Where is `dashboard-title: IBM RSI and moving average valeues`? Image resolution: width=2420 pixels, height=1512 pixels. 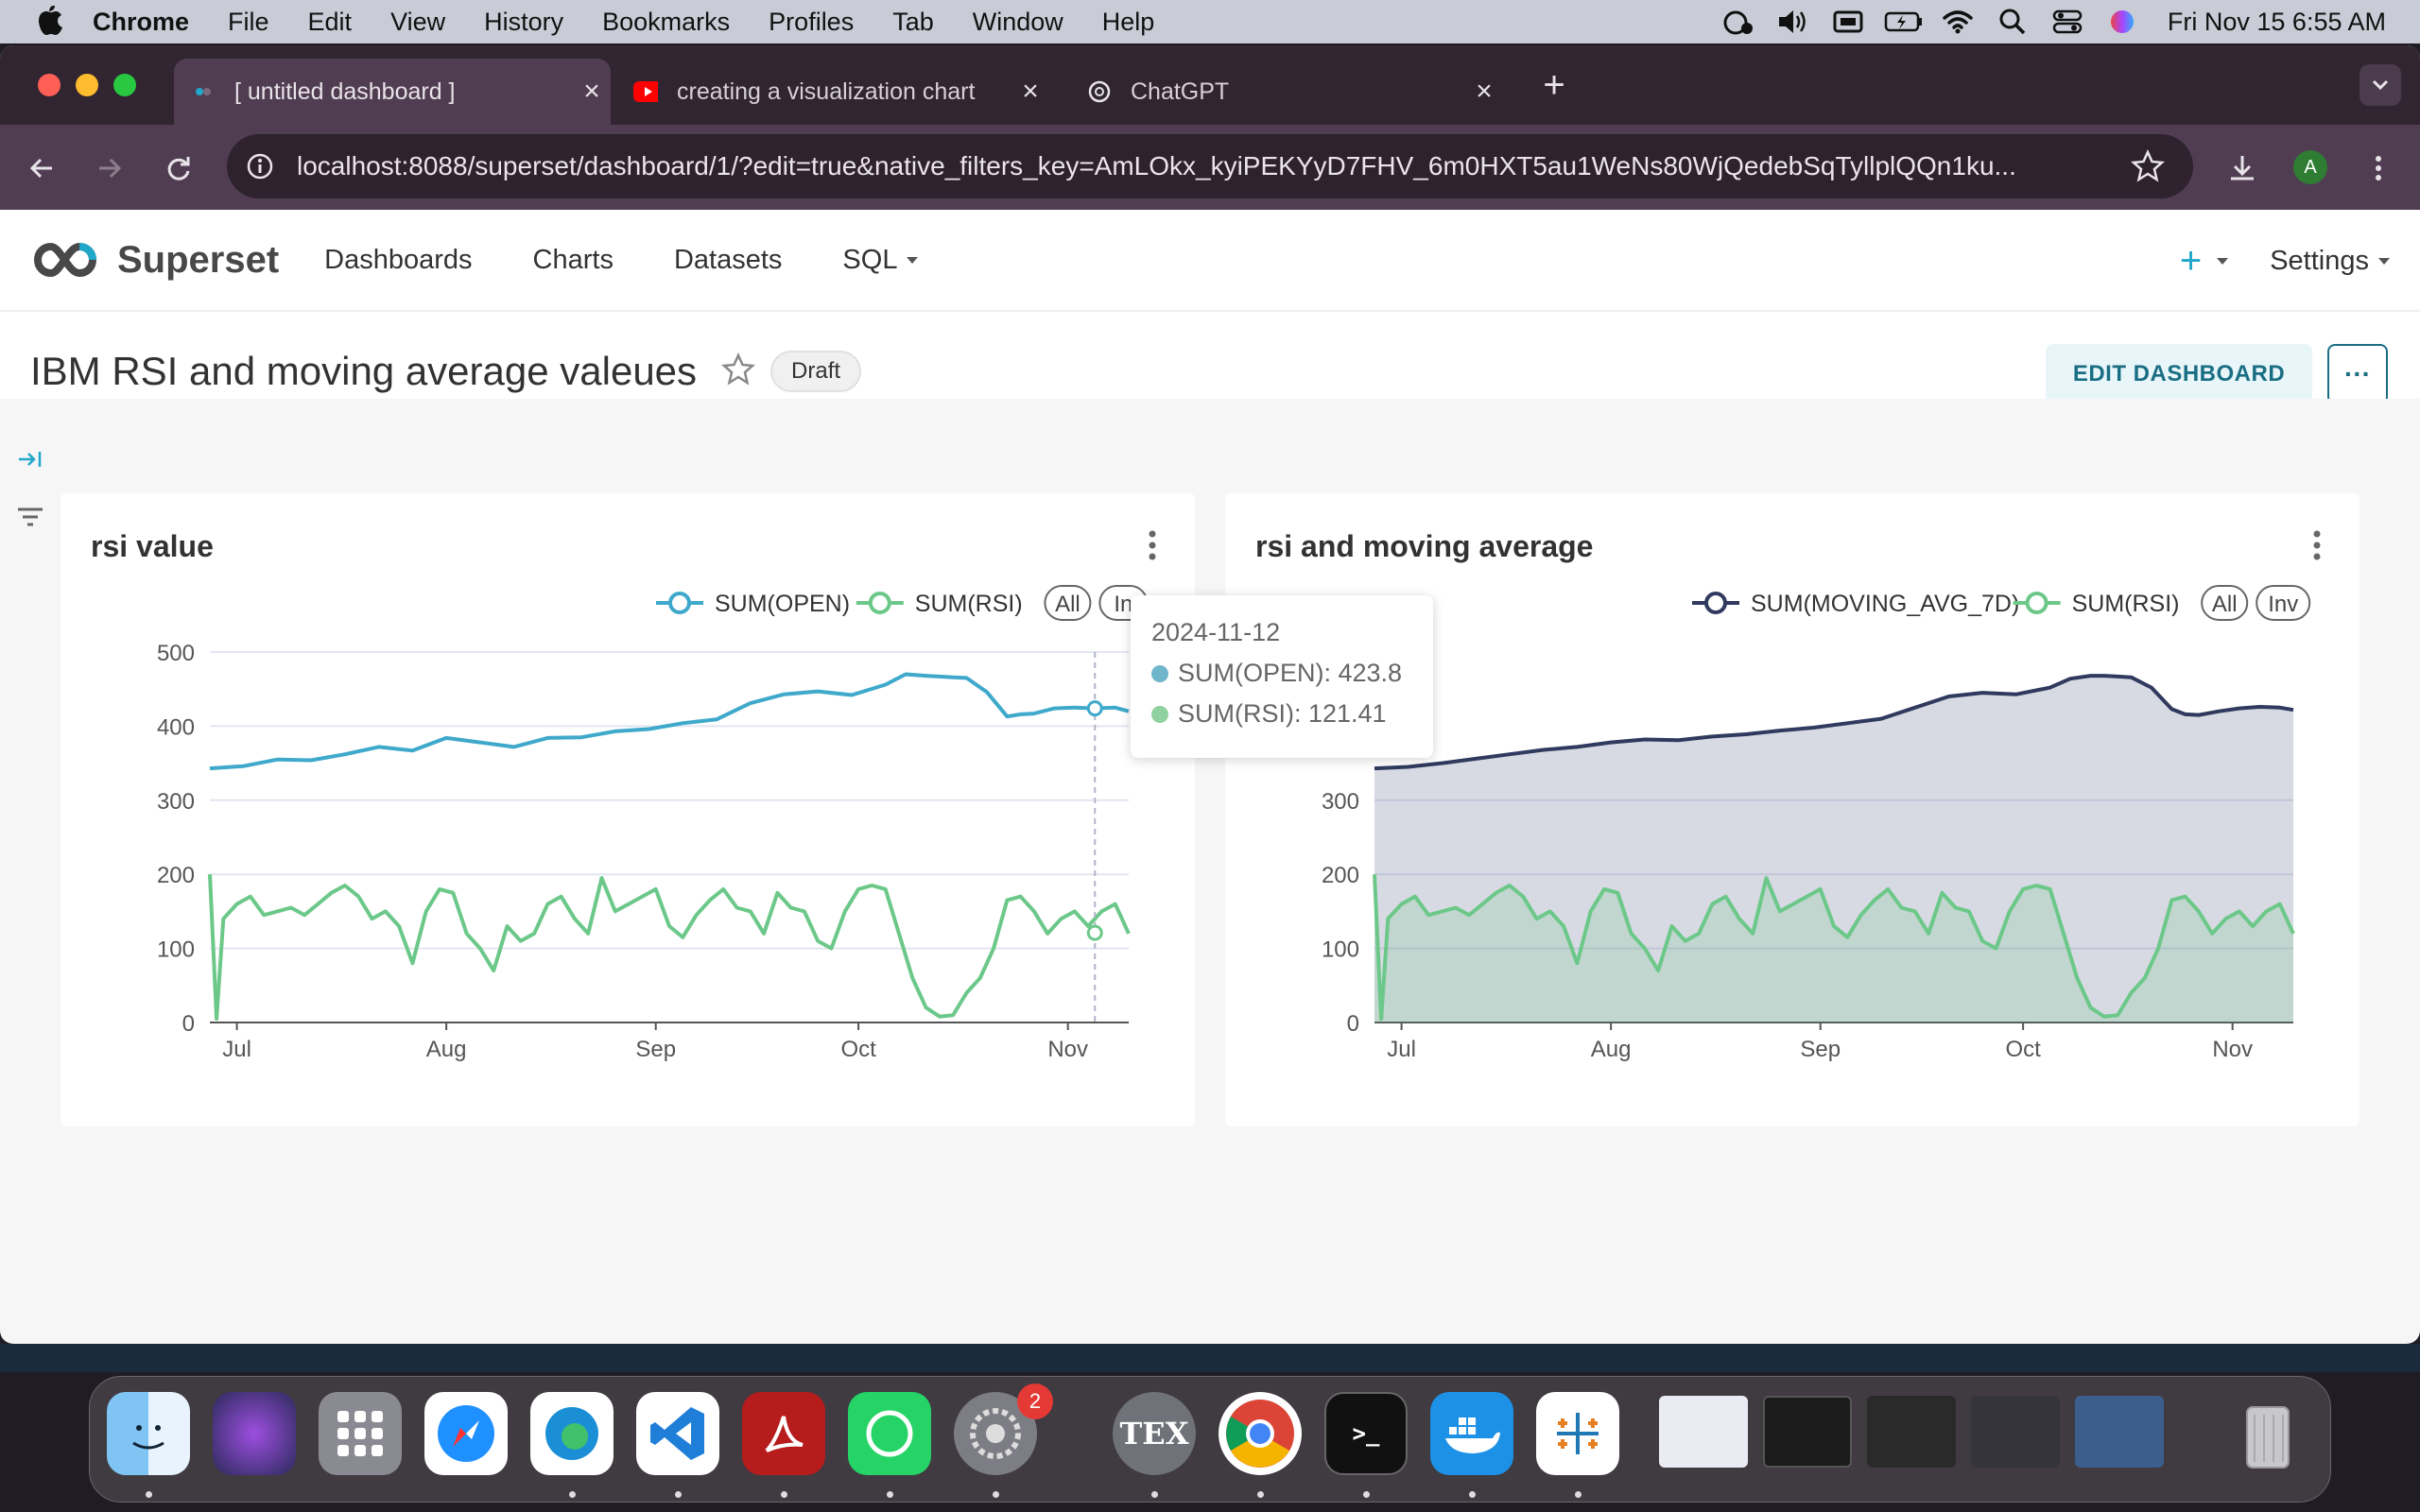 dashboard-title: IBM RSI and moving average valeues is located at coordinates (363, 371).